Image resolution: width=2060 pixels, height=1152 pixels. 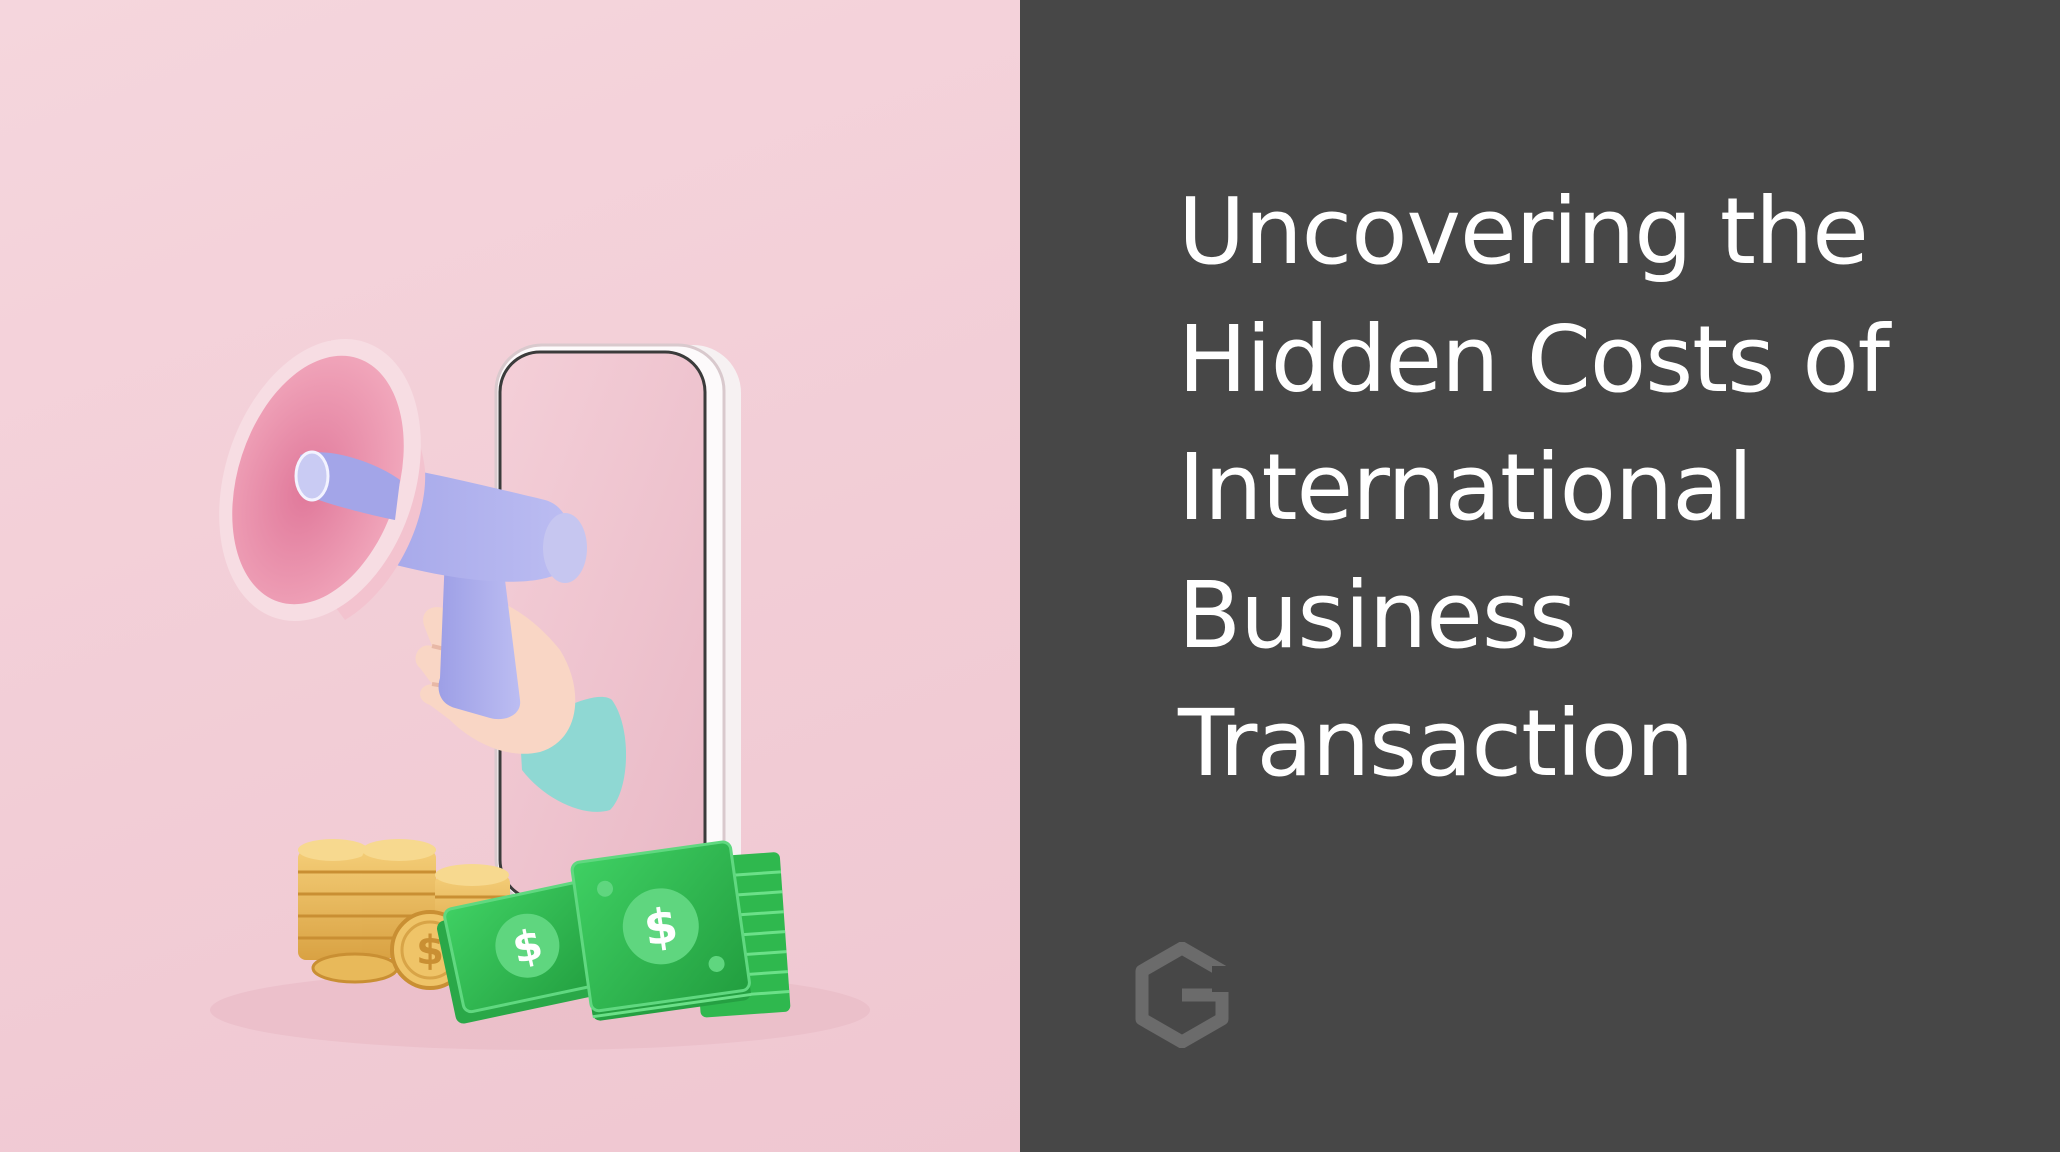 I want to click on title-line-5: Transaction, so click(x=1436, y=743).